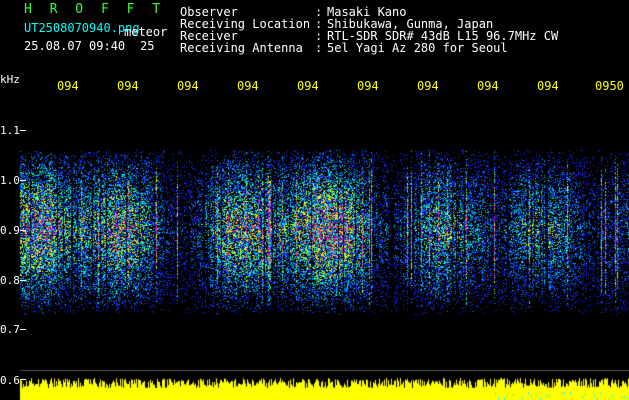 The height and width of the screenshot is (400, 629). What do you see at coordinates (319, 48) in the screenshot?
I see `antenna-sep: :` at bounding box center [319, 48].